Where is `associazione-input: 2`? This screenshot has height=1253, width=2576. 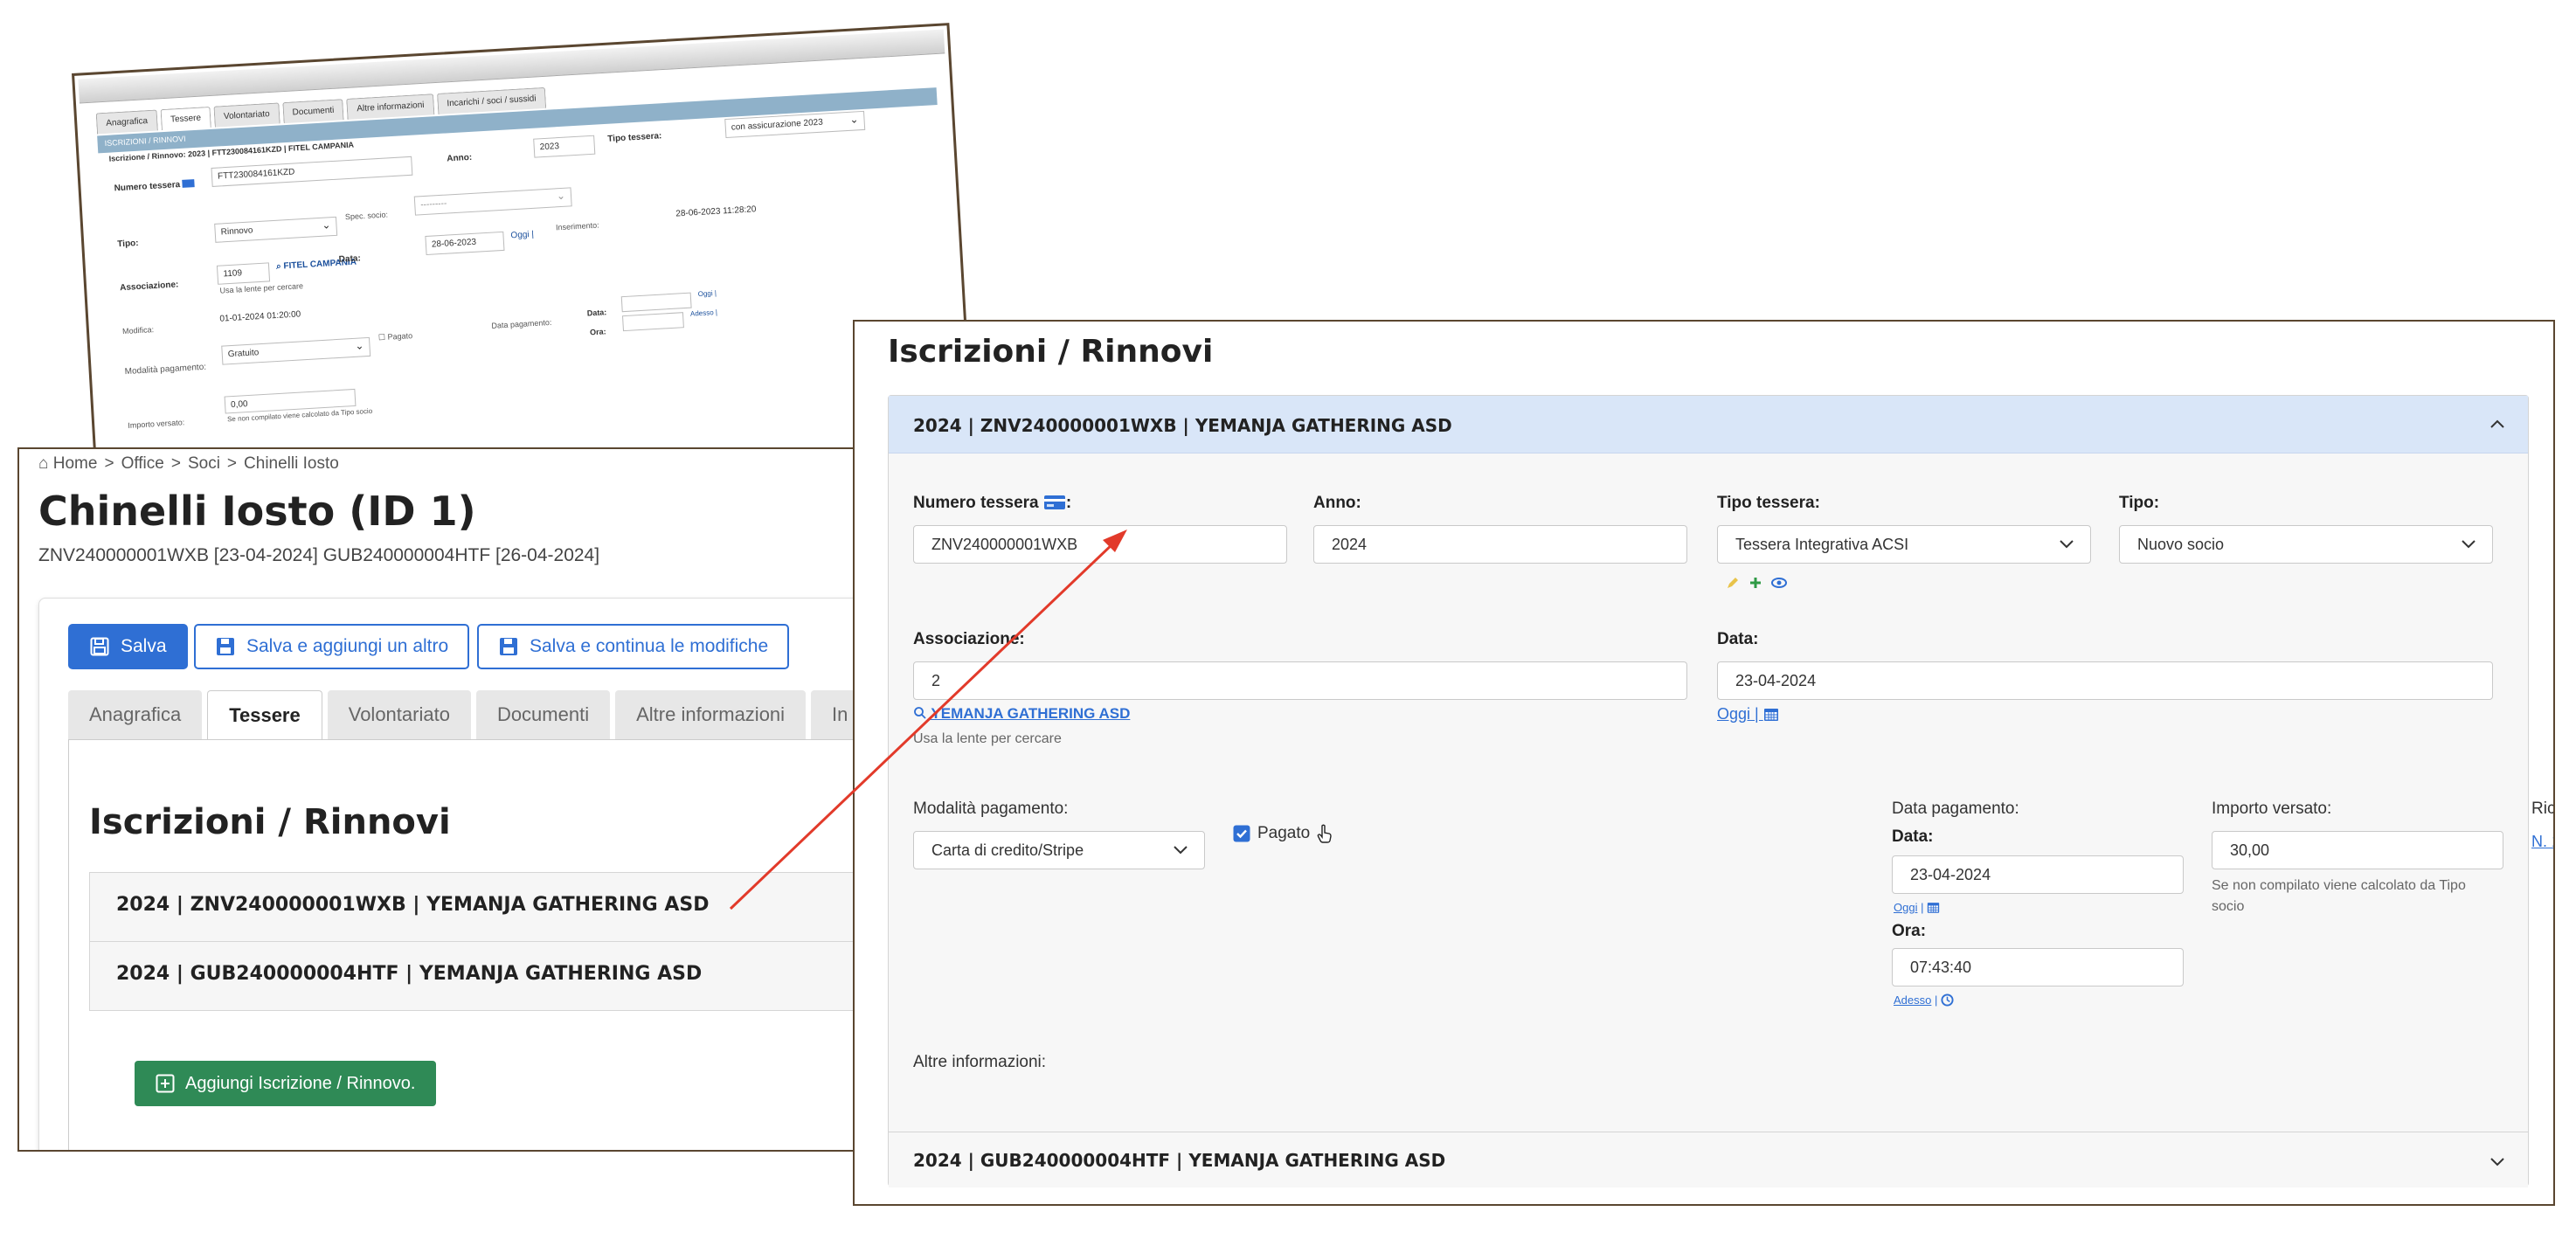
associazione-input: 2 is located at coordinates (1300, 680).